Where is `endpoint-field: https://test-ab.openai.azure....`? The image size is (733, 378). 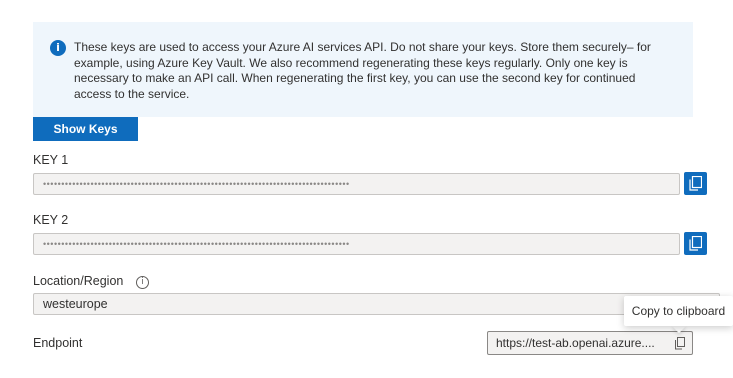
endpoint-field: https://test-ab.openai.azure.... is located at coordinates (590, 343).